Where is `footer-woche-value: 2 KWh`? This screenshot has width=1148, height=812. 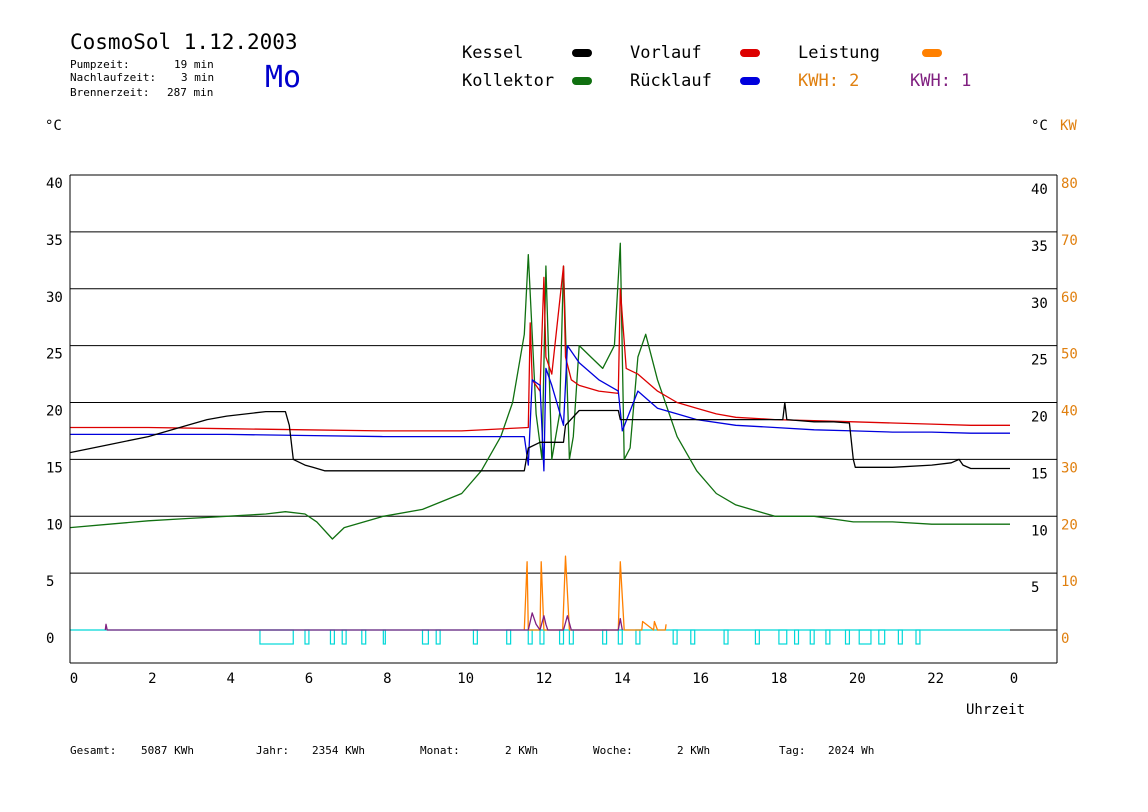
footer-woche-value: 2 KWh is located at coordinates (694, 750).